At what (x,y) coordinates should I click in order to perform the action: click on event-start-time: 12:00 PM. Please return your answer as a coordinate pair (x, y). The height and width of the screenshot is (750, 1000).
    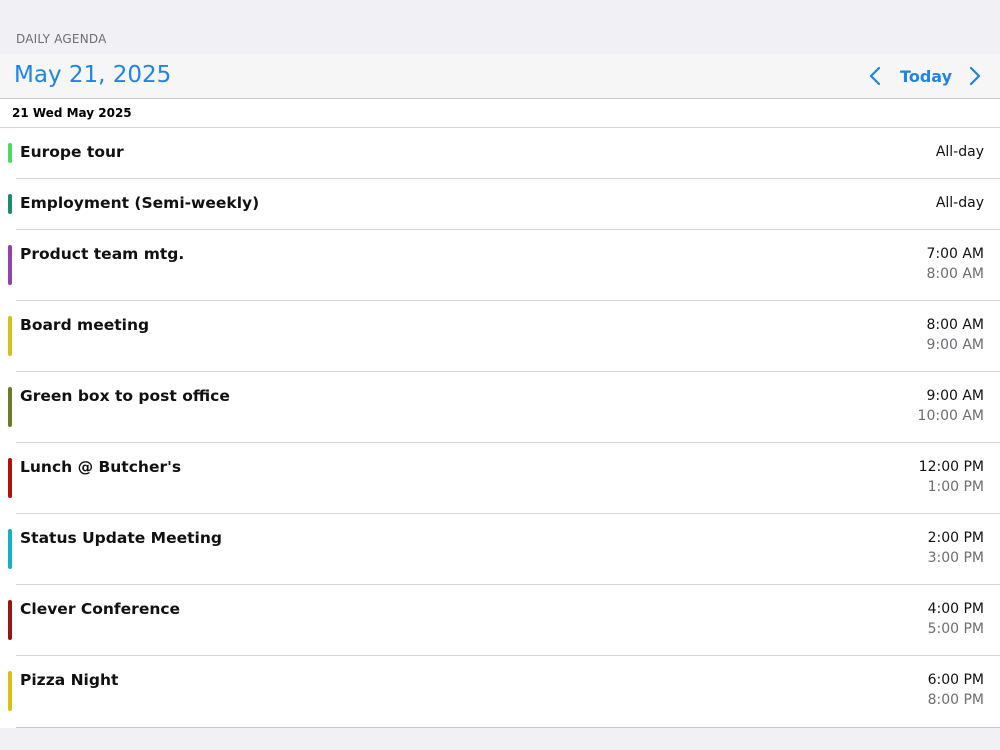
    Looking at the image, I should click on (951, 467).